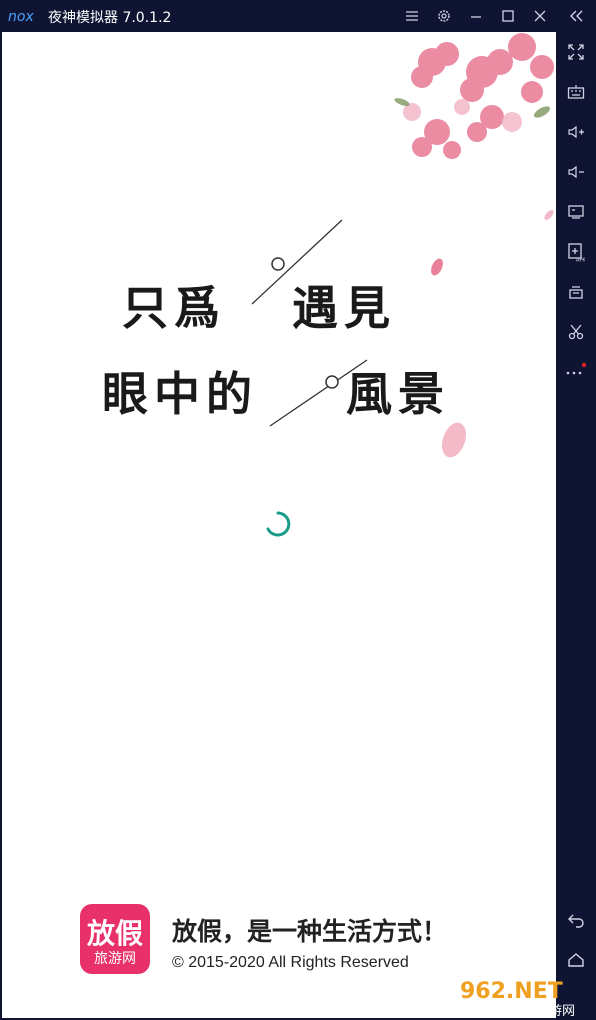  I want to click on slogan: 放假，是一种生活方式！, so click(310, 931).